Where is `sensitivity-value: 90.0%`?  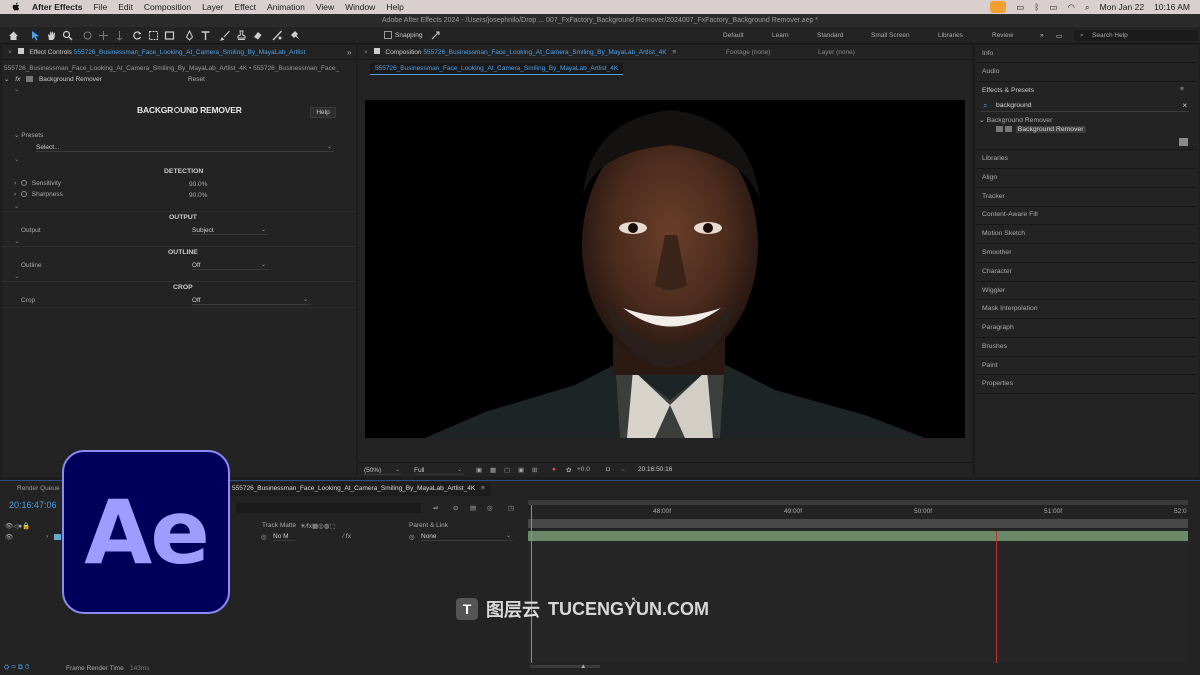 sensitivity-value: 90.0% is located at coordinates (198, 184).